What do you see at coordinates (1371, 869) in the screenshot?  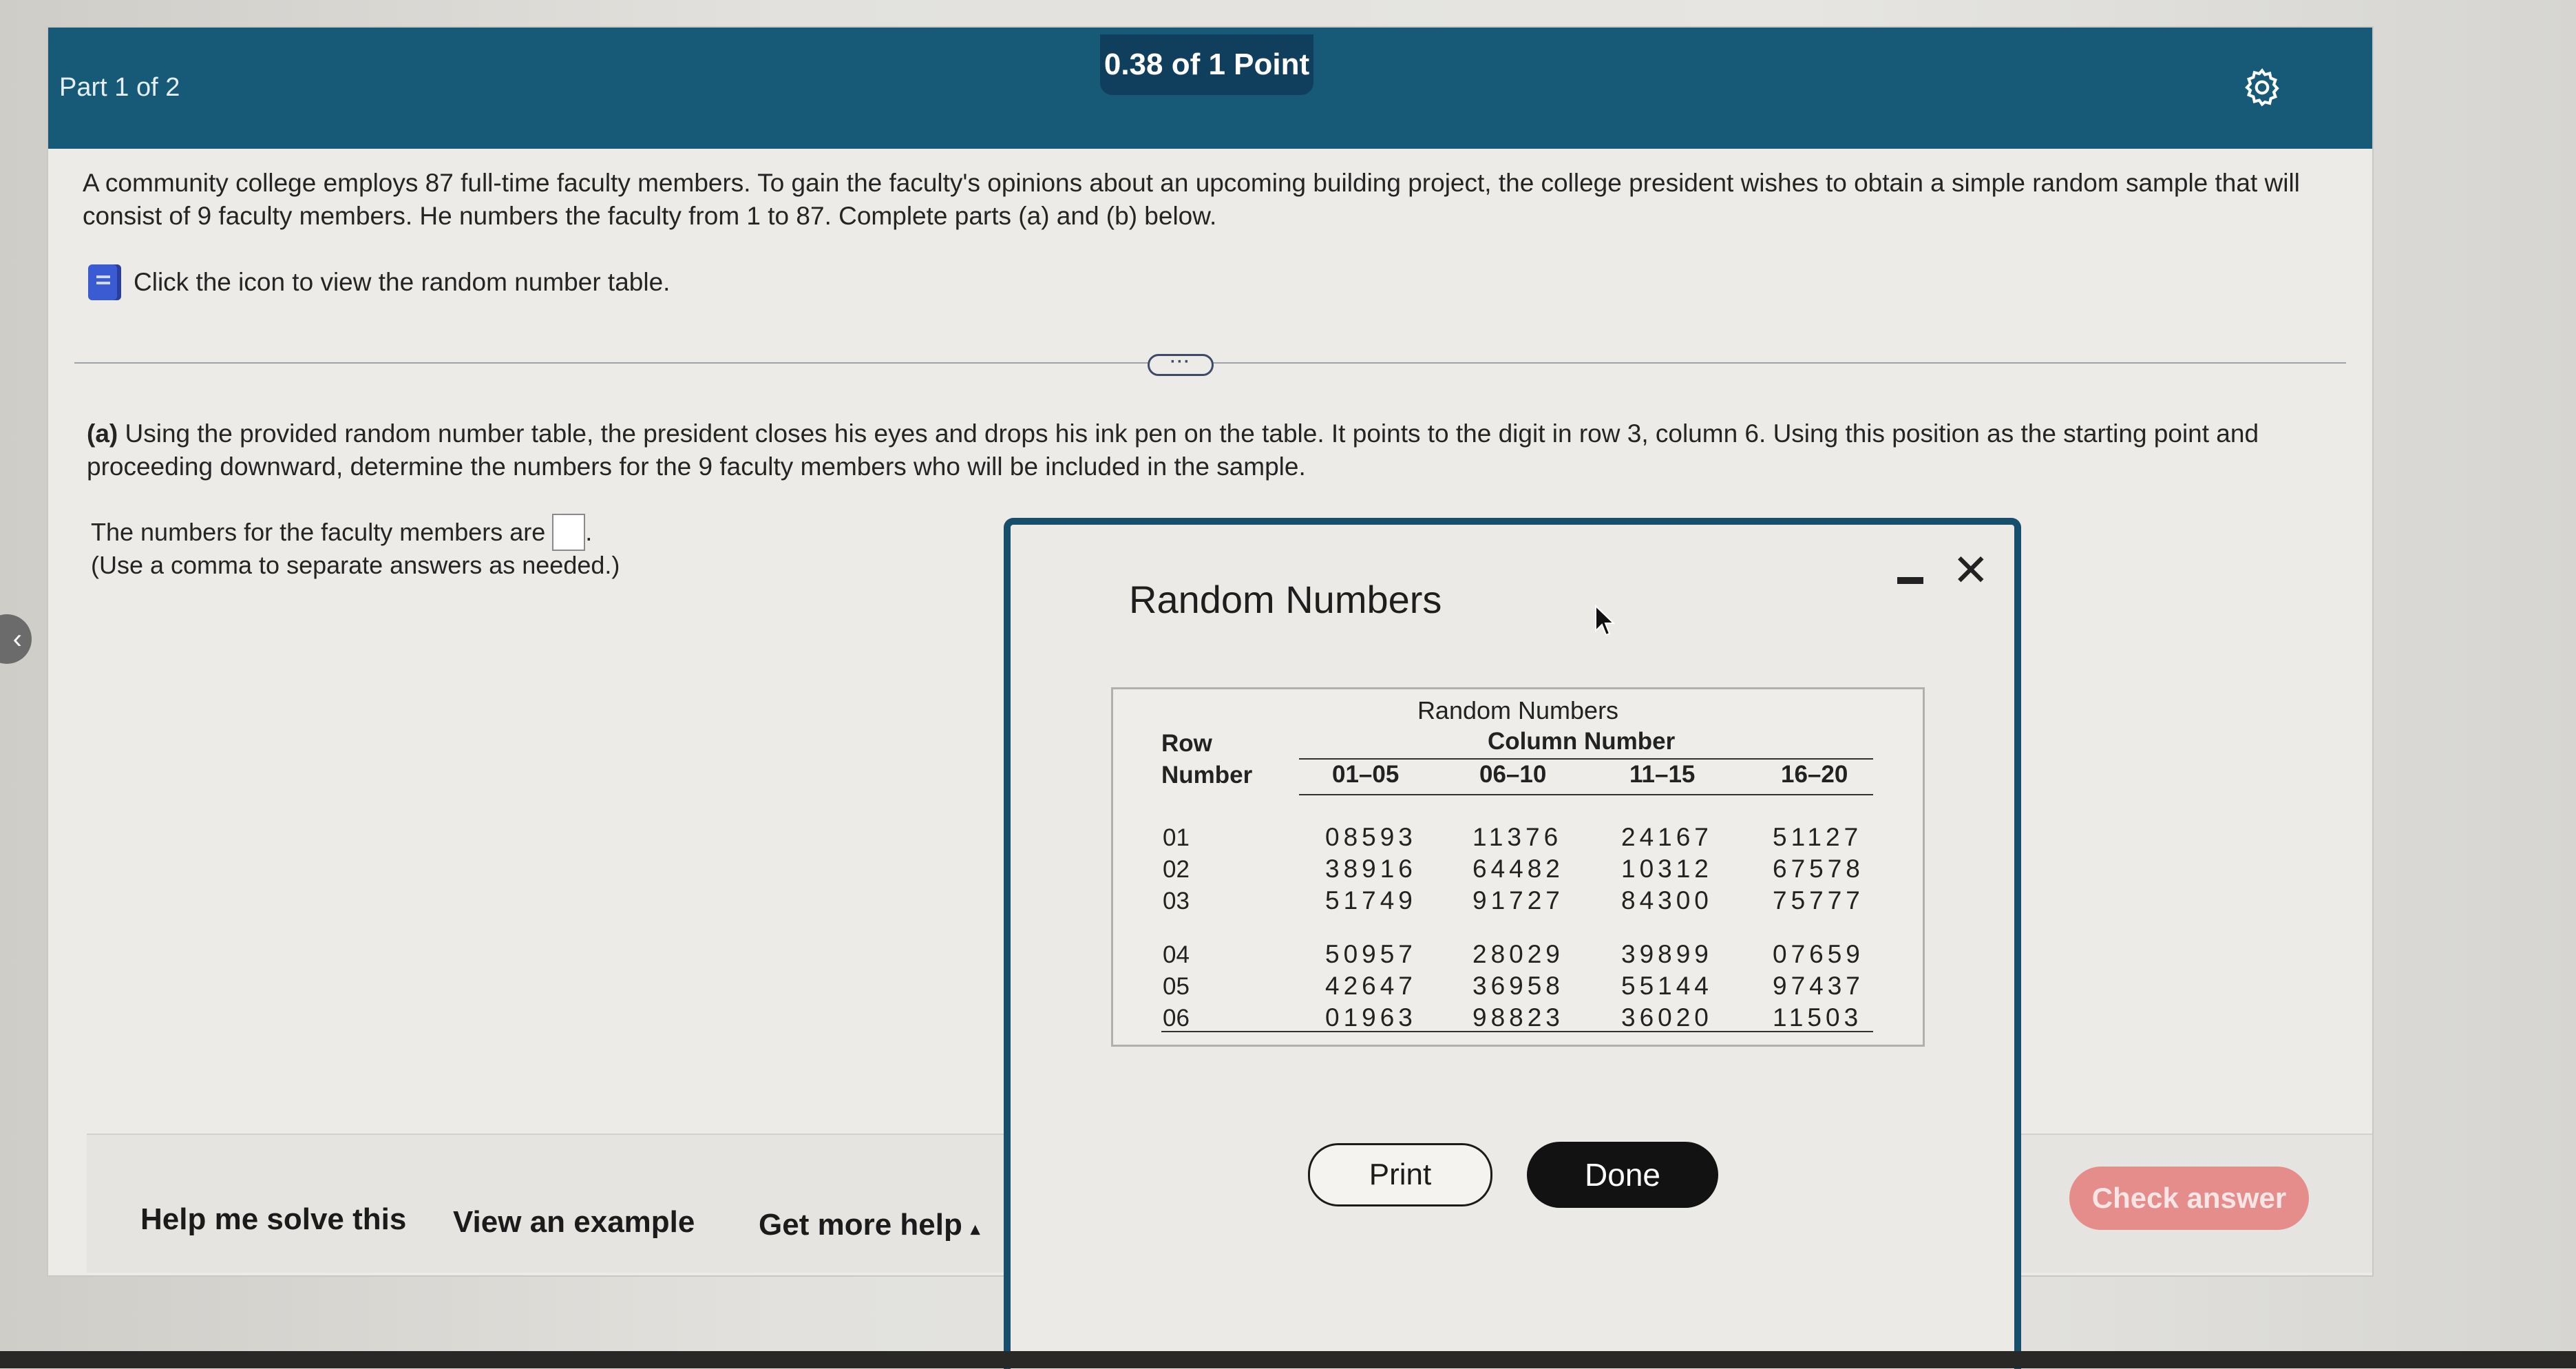 I see `table-cell: 38916` at bounding box center [1371, 869].